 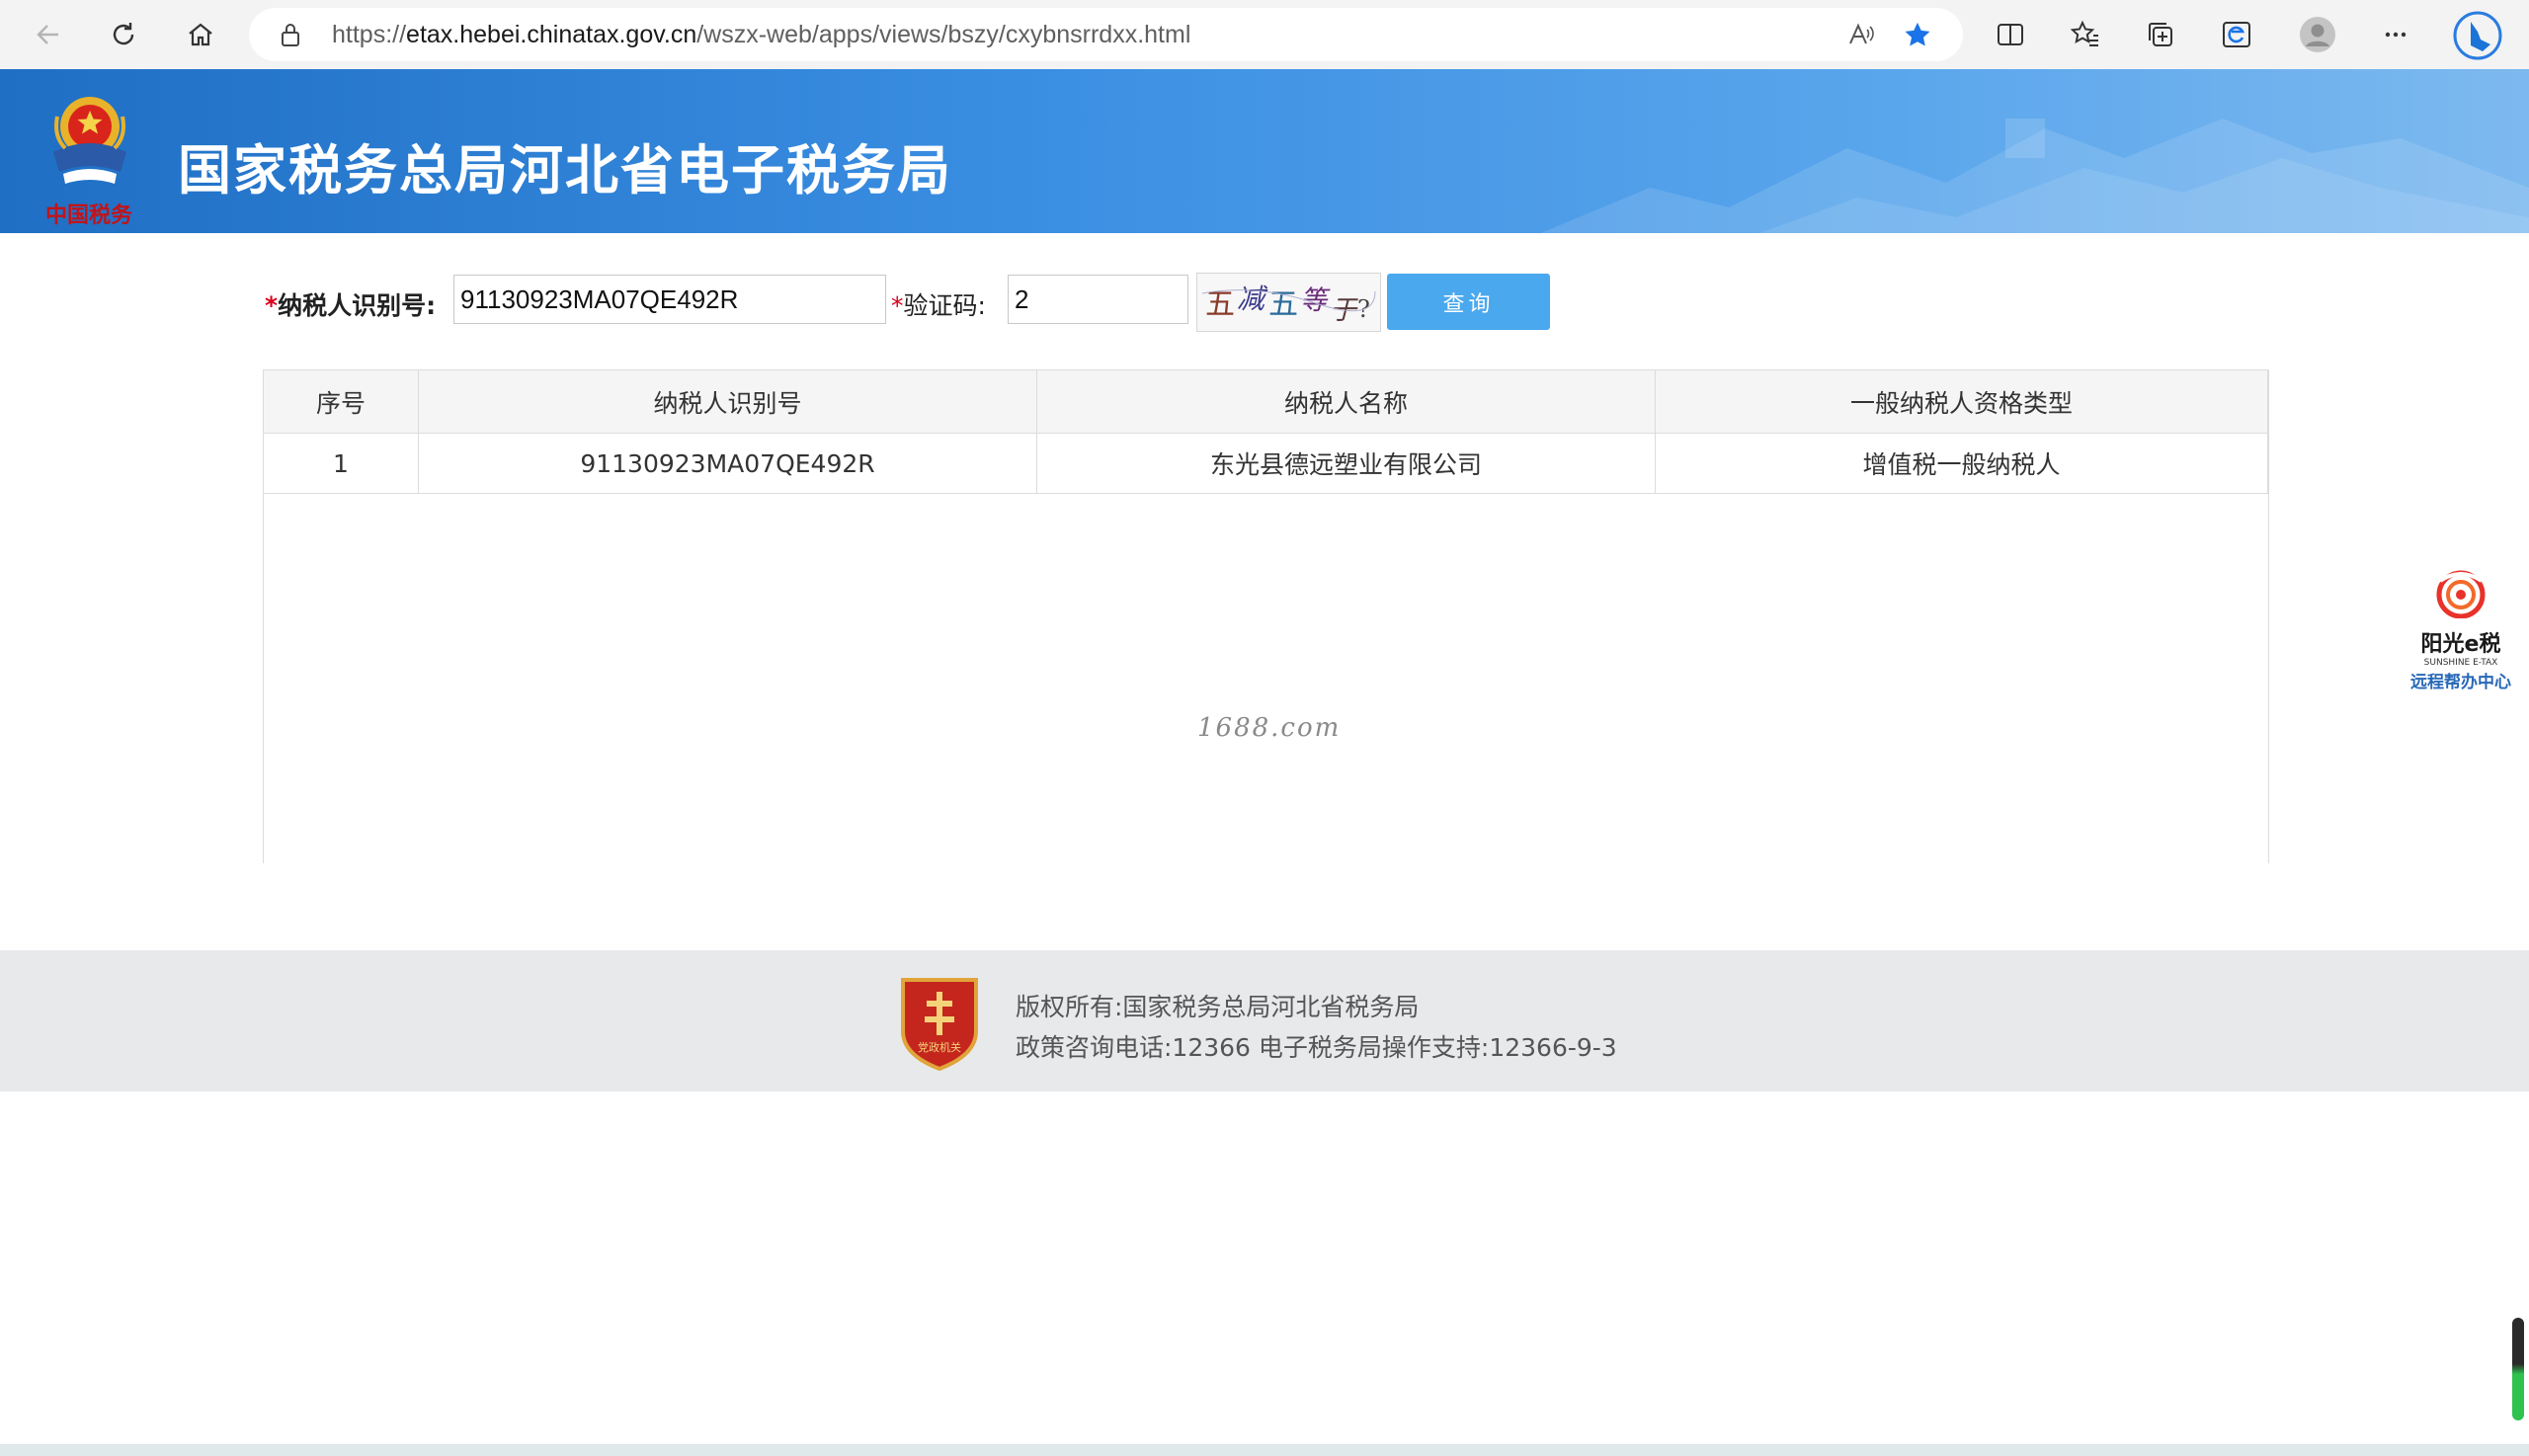 I want to click on ie-mode-button, so click(x=2236, y=34).